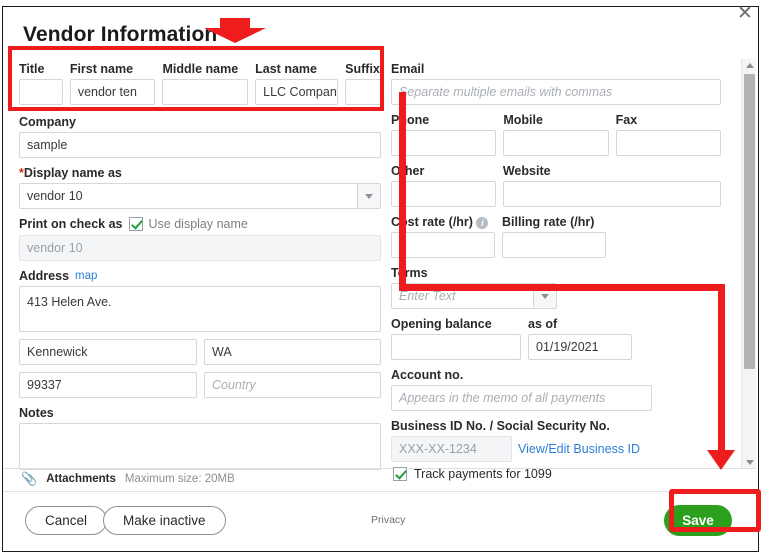 The height and width of the screenshot is (557, 775). What do you see at coordinates (198, 224) in the screenshot?
I see `use-display-name-label: Use display name` at bounding box center [198, 224].